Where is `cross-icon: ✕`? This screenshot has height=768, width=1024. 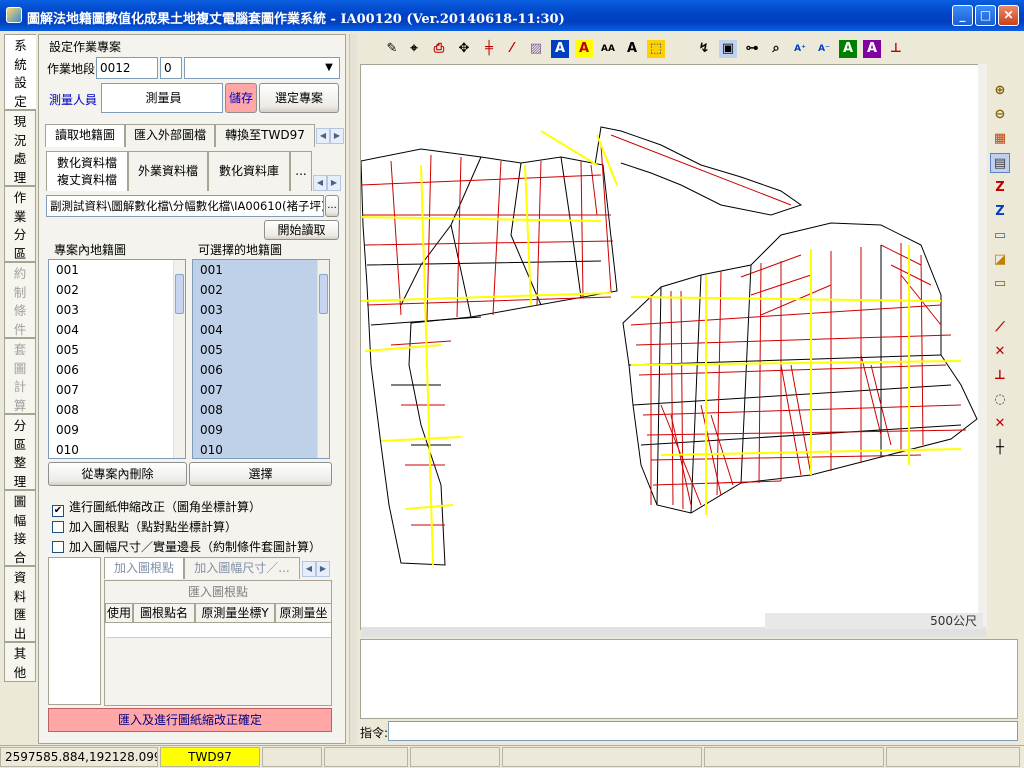 cross-icon: ✕ is located at coordinates (1000, 352).